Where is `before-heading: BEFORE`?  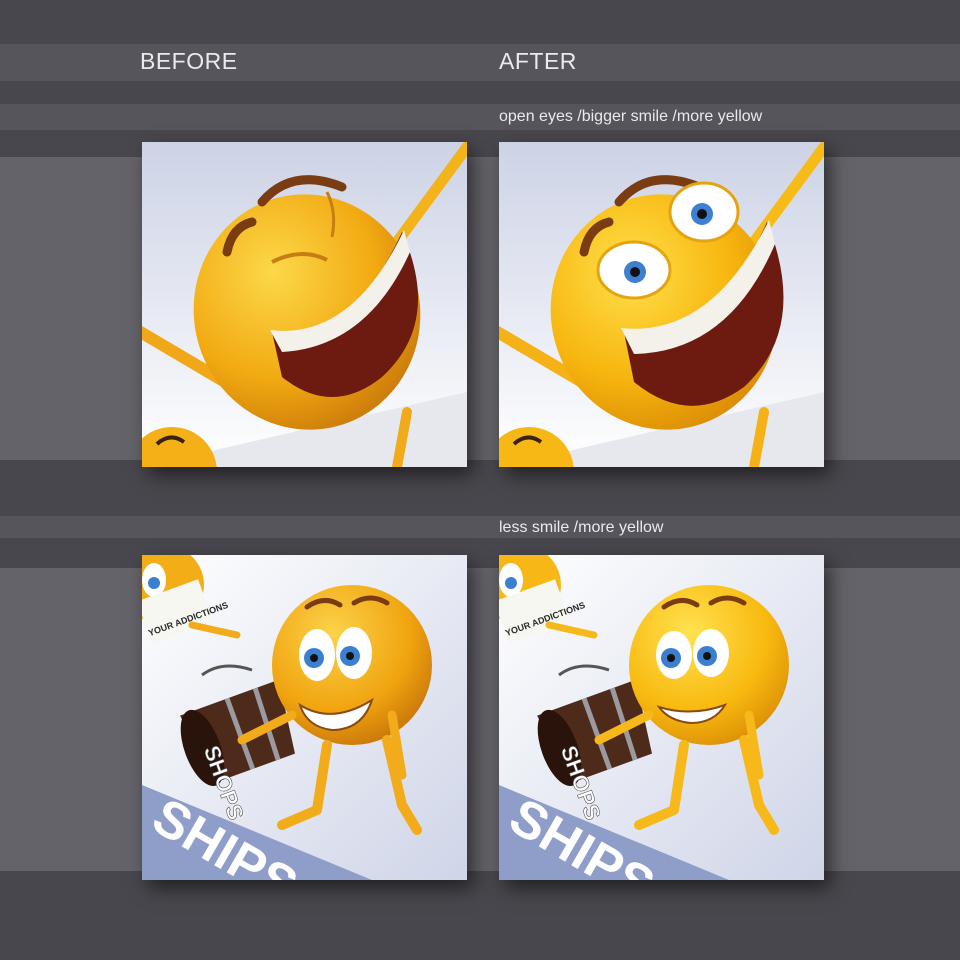
before-heading: BEFORE is located at coordinates (189, 61).